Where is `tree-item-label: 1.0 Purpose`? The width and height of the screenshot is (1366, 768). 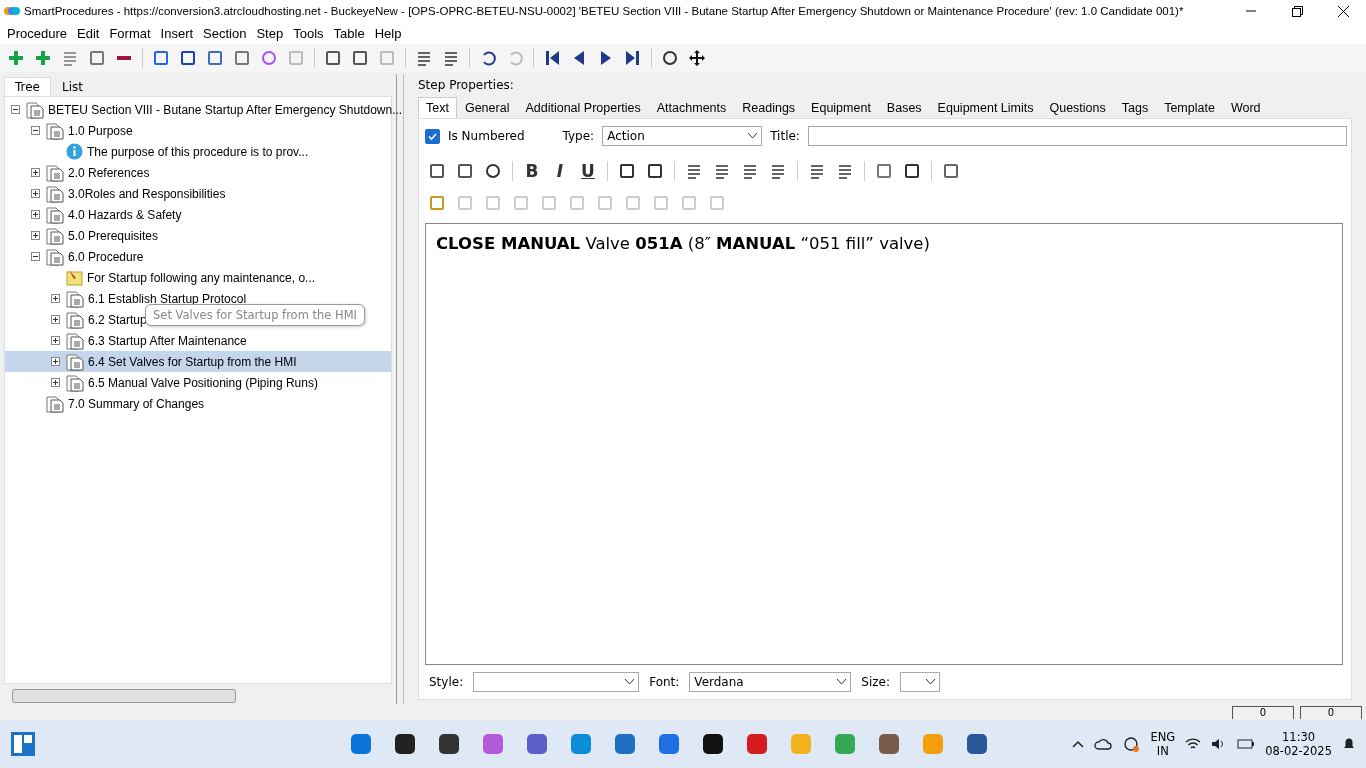 tree-item-label: 1.0 Purpose is located at coordinates (100, 130).